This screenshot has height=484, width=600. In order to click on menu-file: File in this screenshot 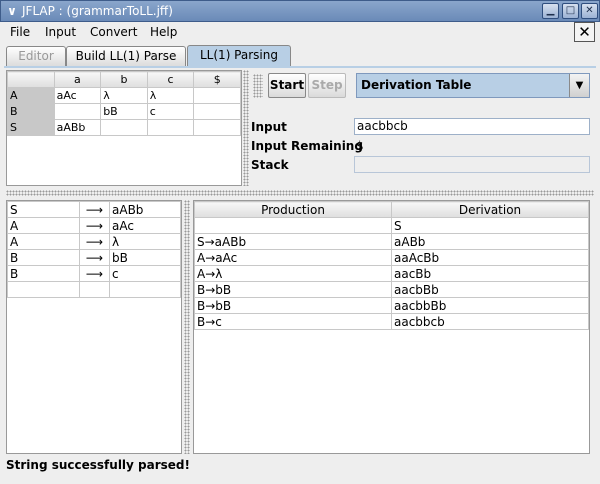, I will do `click(20, 32)`.